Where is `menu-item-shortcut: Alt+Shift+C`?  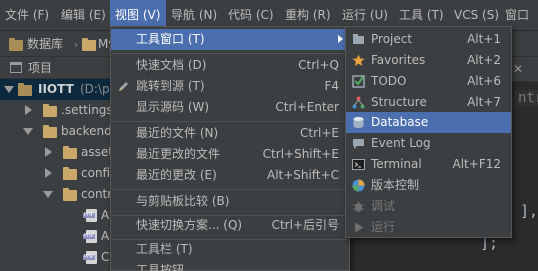 menu-item-shortcut: Alt+Shift+C is located at coordinates (302, 175).